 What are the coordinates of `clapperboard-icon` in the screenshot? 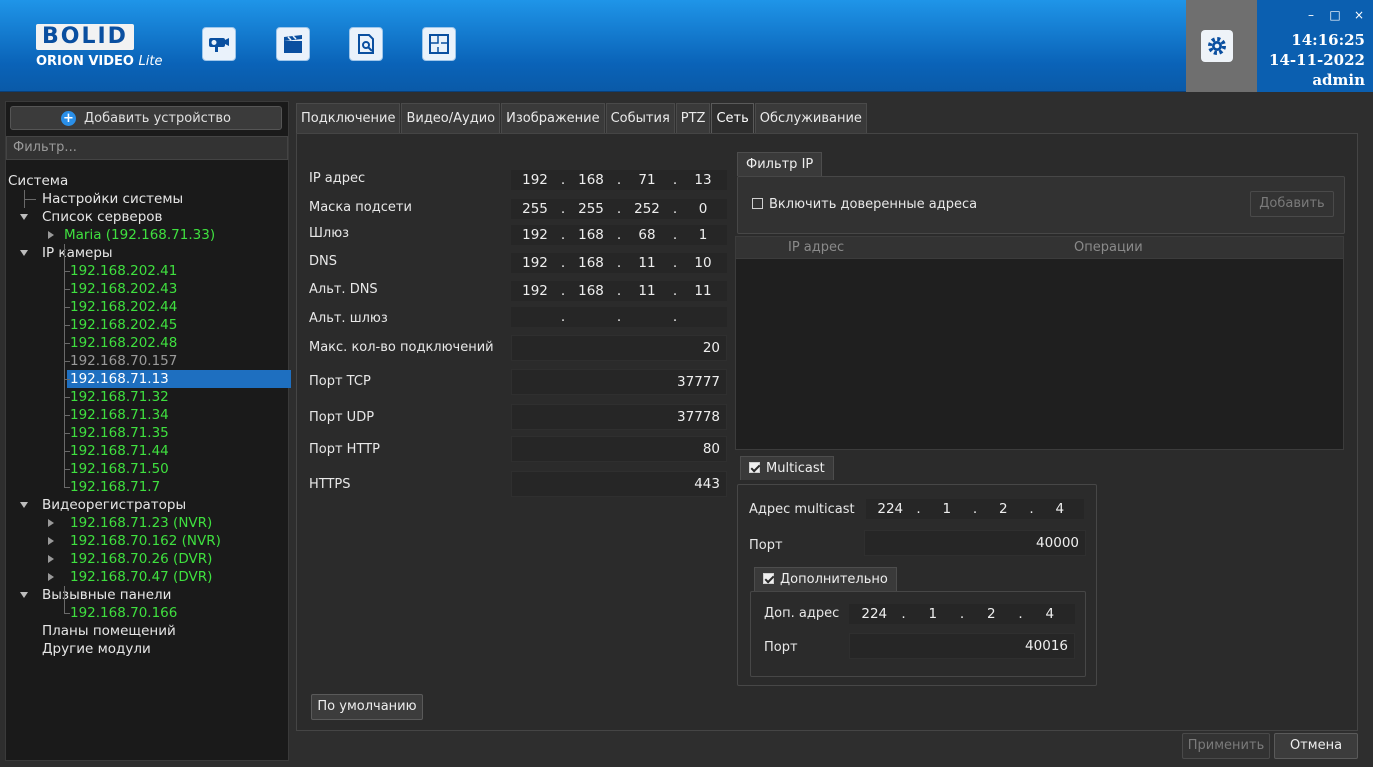 It's located at (293, 44).